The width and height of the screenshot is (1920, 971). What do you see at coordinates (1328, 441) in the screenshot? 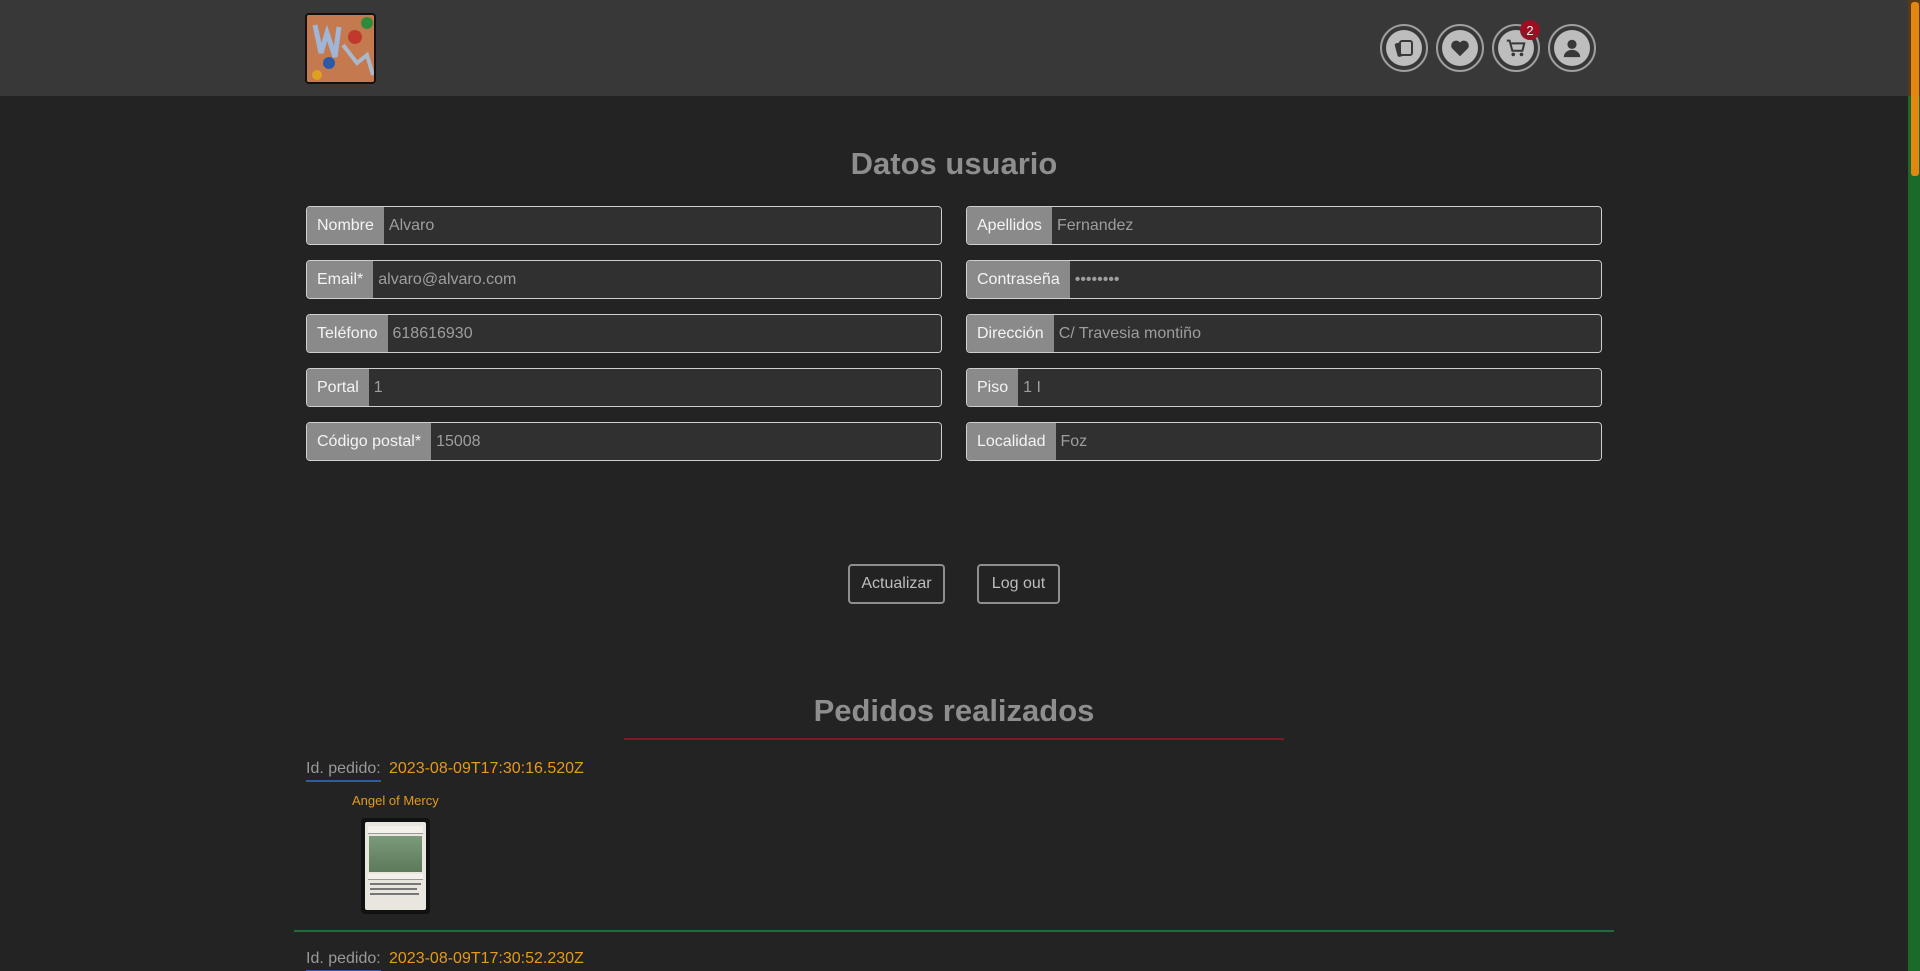
I see `localidad-input` at bounding box center [1328, 441].